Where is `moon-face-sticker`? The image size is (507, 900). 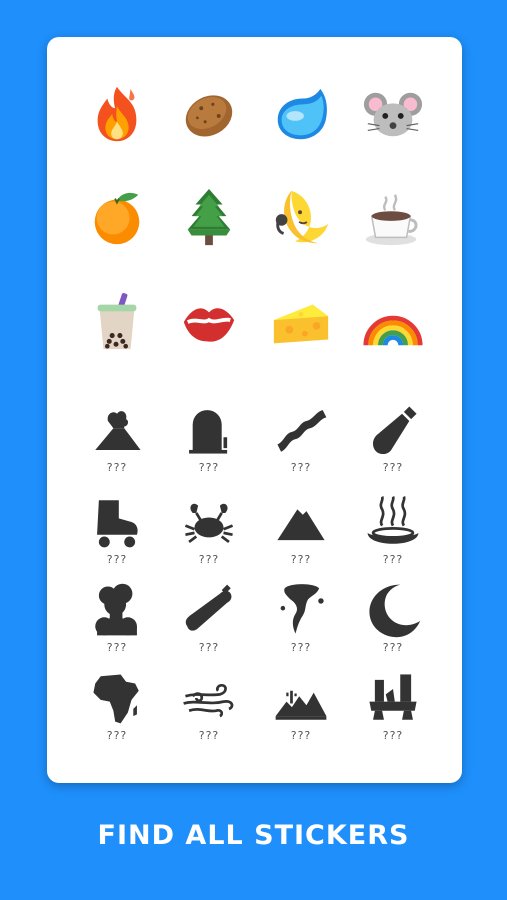
moon-face-sticker is located at coordinates (301, 218).